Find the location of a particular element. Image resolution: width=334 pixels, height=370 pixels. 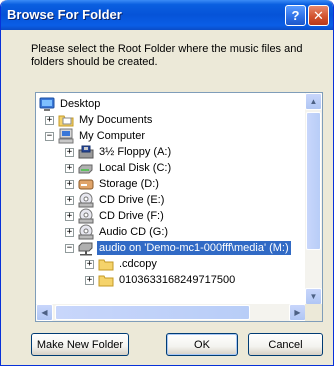

tree-item-numbered-folder: 0103633168249717500 is located at coordinates (167, 280).